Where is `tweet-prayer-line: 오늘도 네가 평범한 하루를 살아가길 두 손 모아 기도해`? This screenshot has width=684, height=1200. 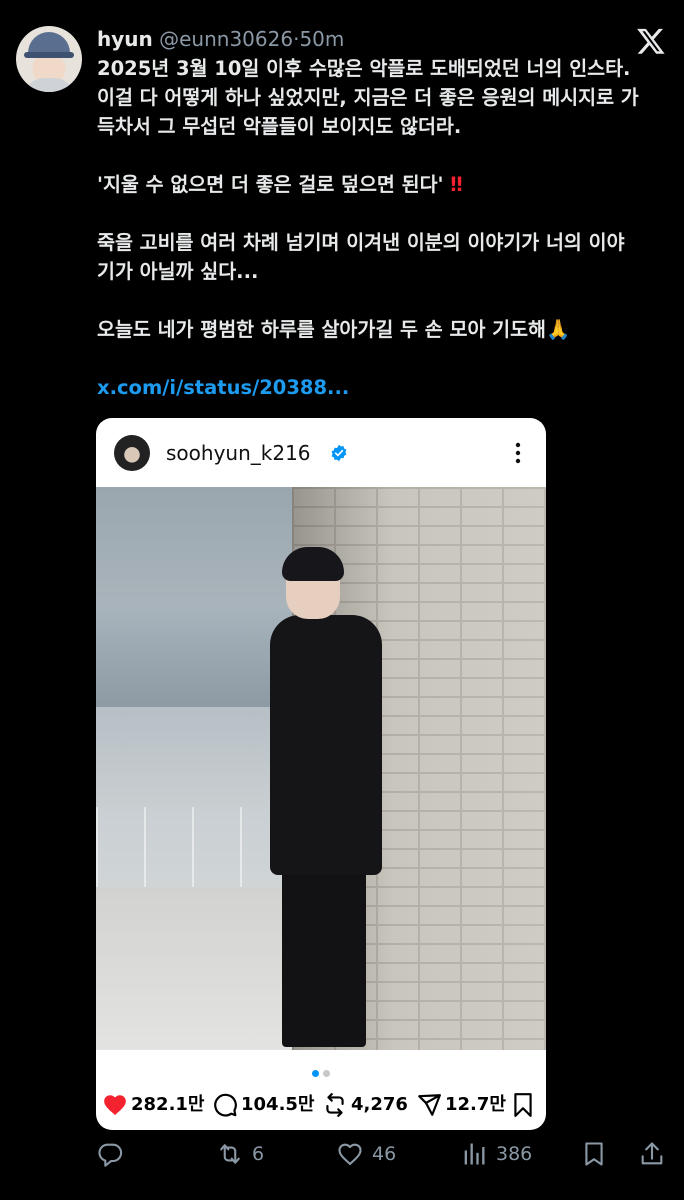
tweet-prayer-line: 오늘도 네가 평범한 하루를 살아가길 두 손 모아 기도해 is located at coordinates (321, 329).